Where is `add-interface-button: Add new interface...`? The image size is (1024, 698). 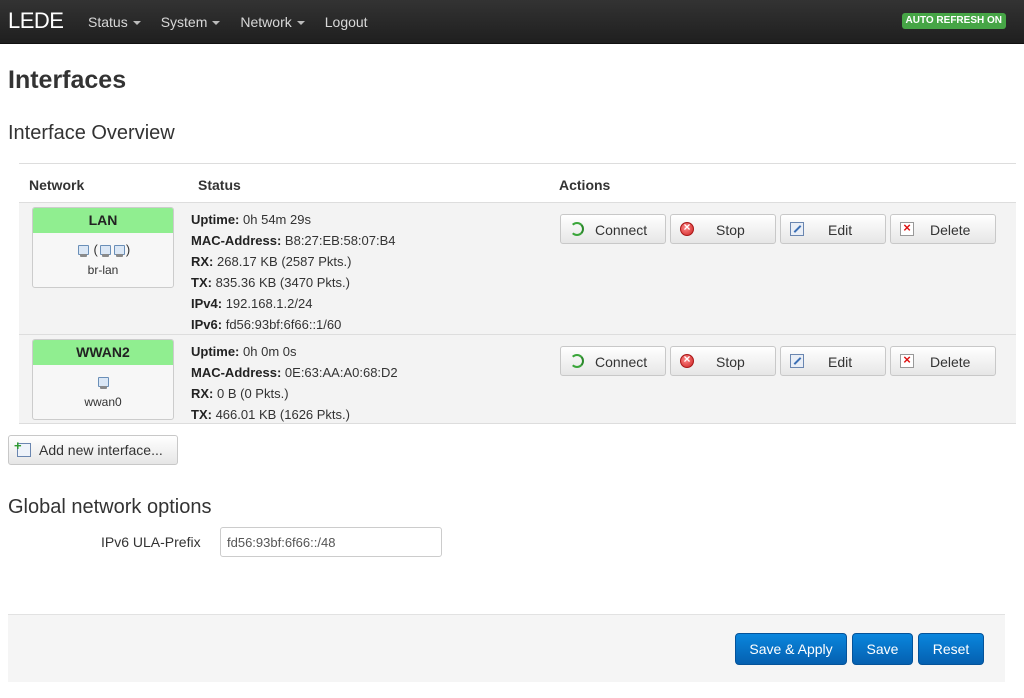 add-interface-button: Add new interface... is located at coordinates (93, 450).